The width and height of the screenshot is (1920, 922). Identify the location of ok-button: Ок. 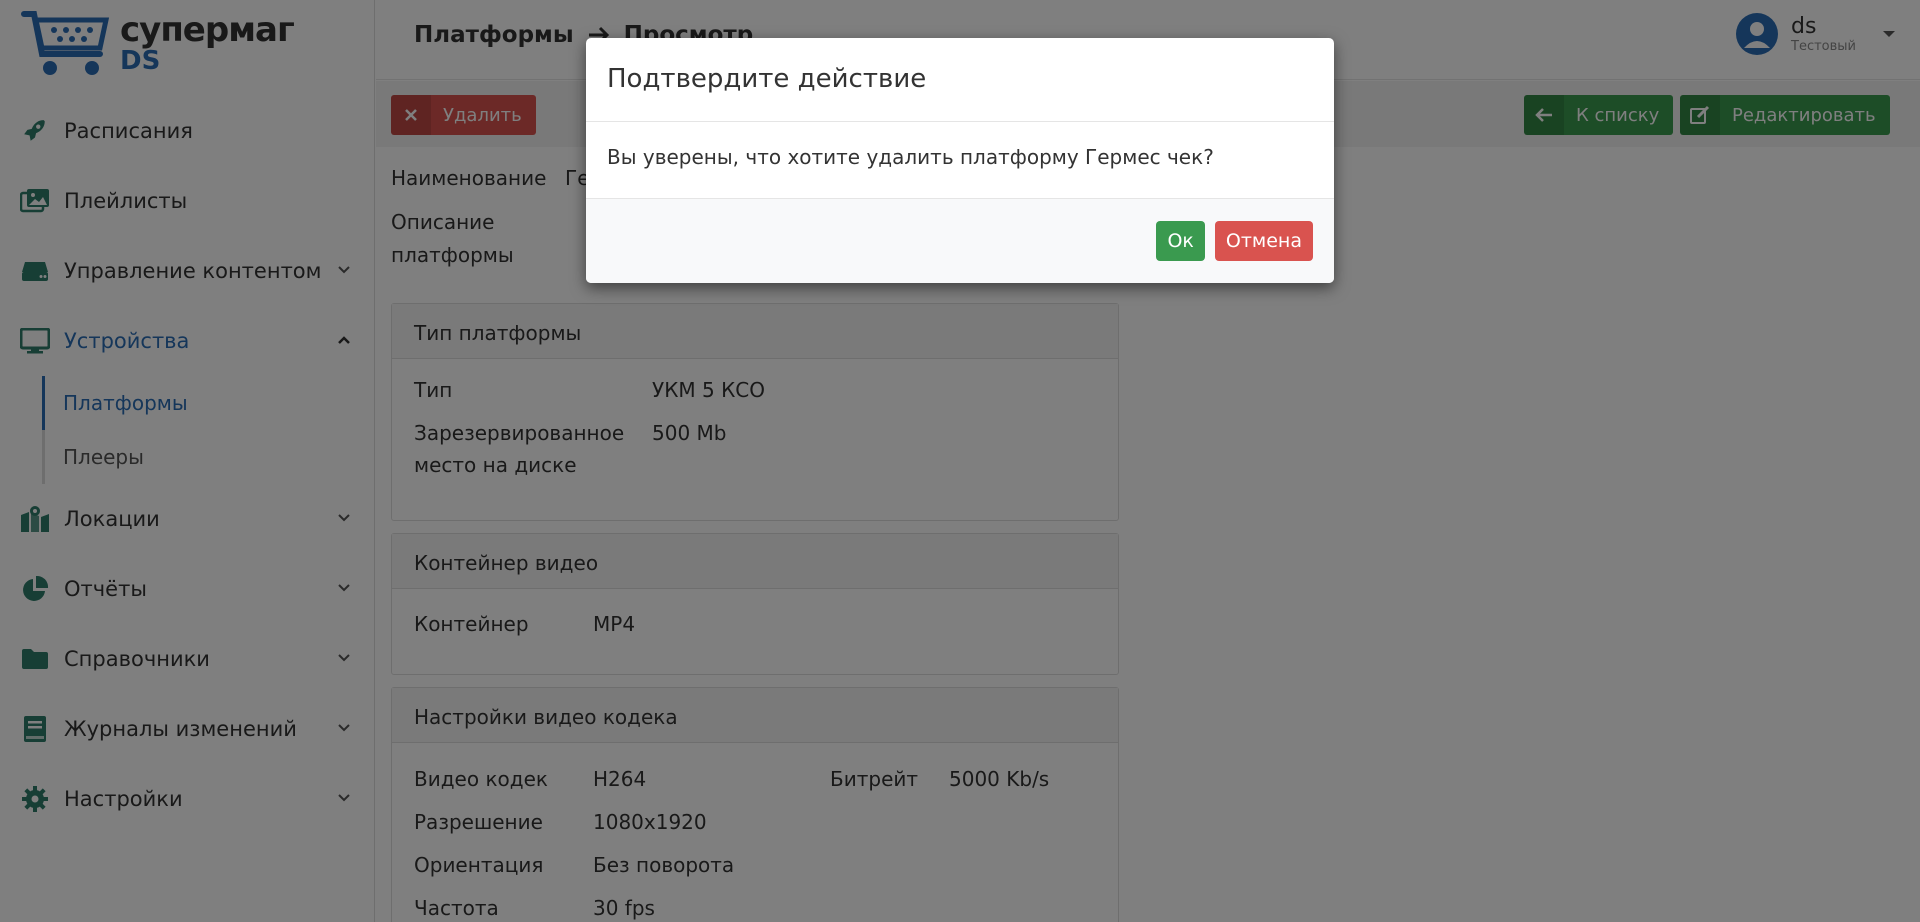
(1180, 241).